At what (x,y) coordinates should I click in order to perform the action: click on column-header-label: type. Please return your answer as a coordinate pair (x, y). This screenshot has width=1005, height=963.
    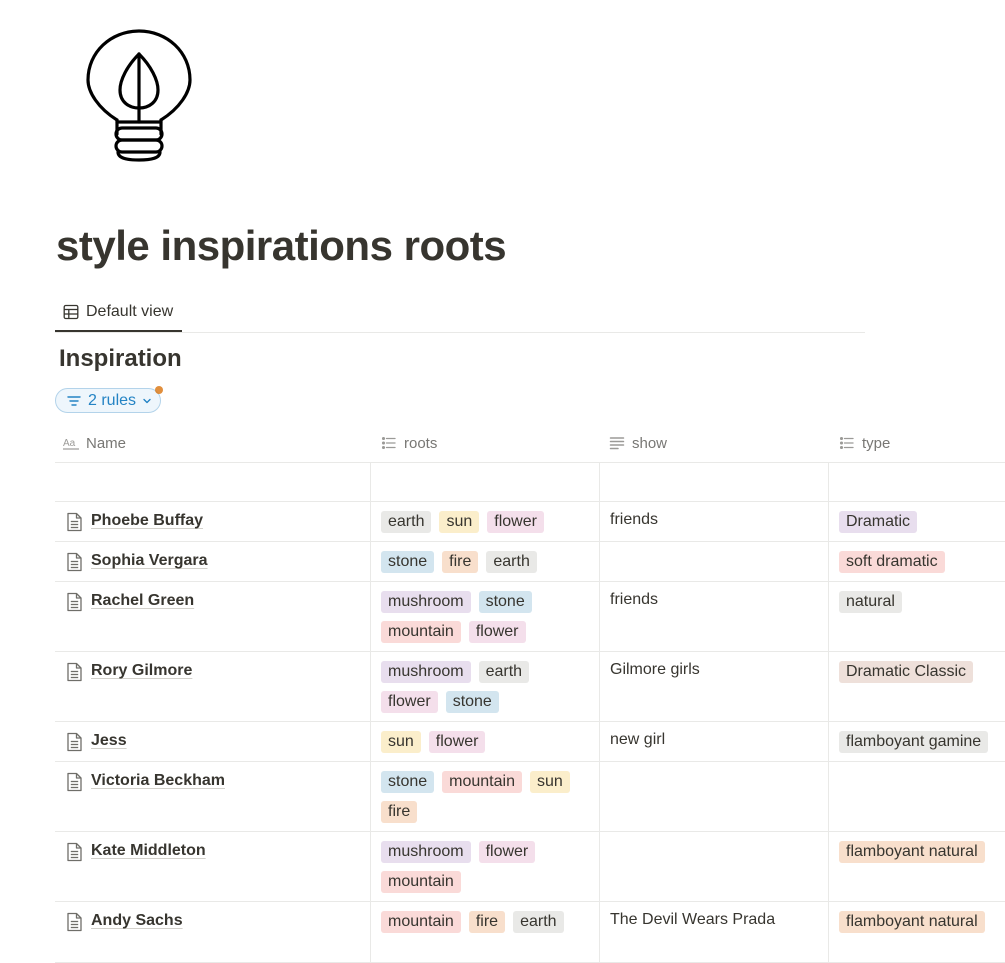
    Looking at the image, I should click on (876, 443).